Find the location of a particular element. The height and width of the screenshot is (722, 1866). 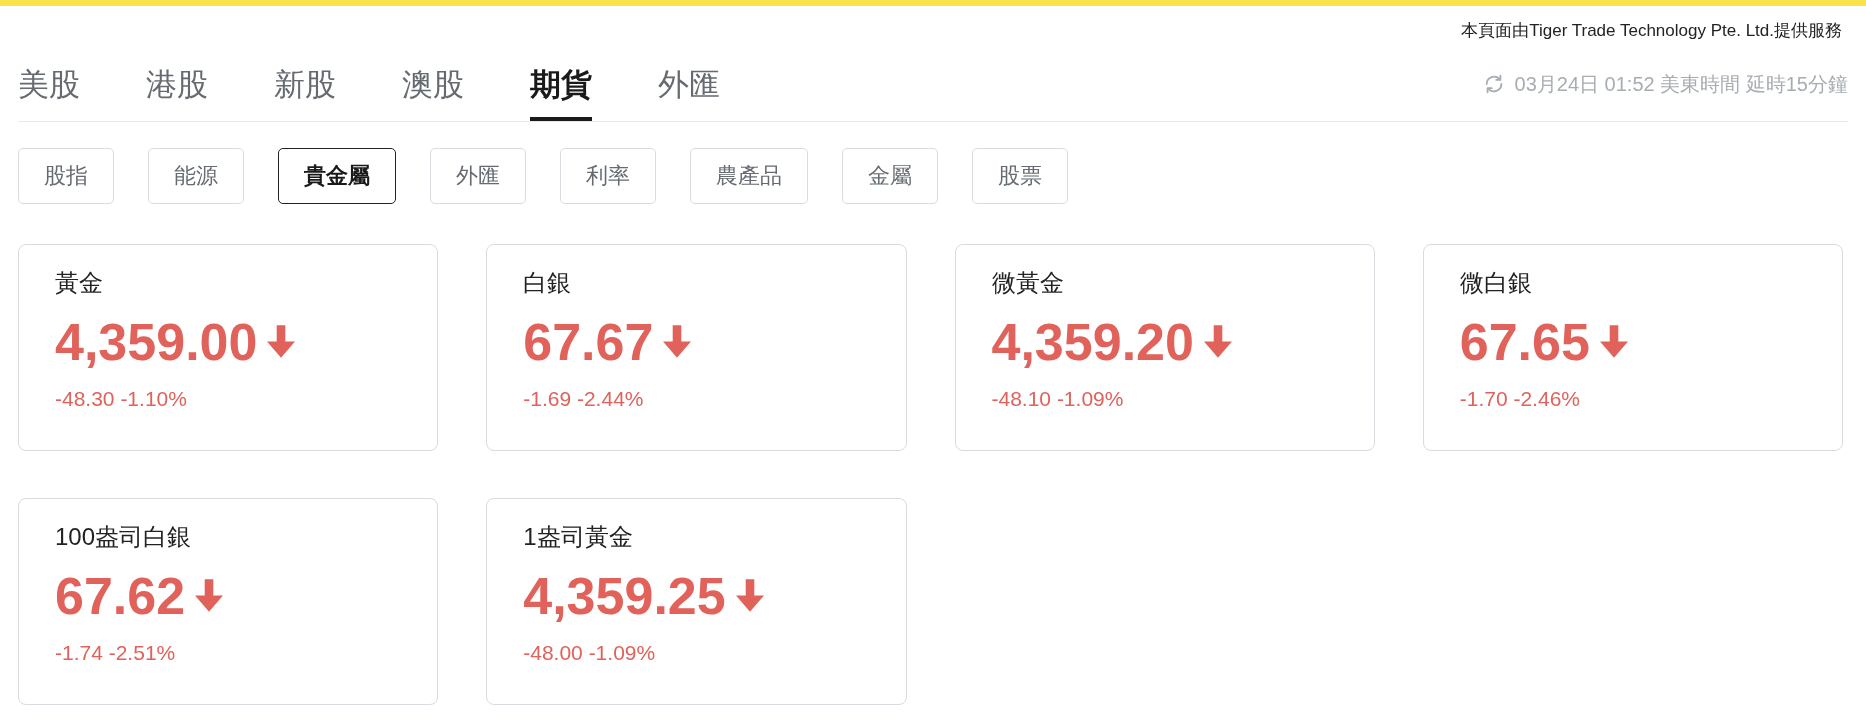

category-chip: 利率 is located at coordinates (608, 175).